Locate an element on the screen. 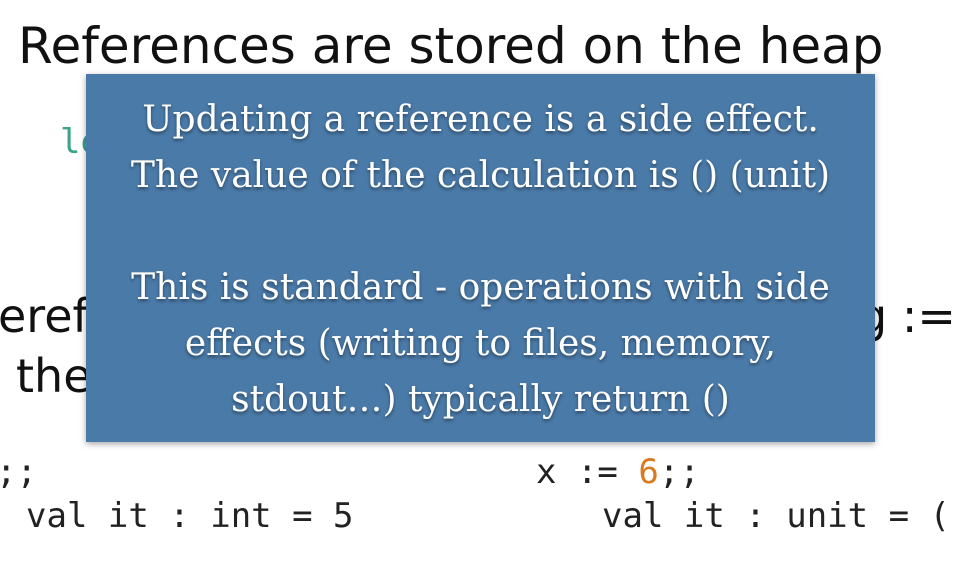 Image resolution: width=976 pixels, height=580 pixels. callout-spacer is located at coordinates (480, 232).